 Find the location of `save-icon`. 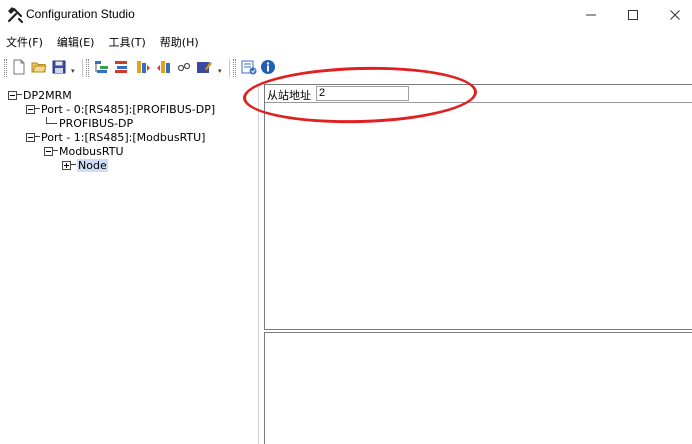

save-icon is located at coordinates (59, 67).